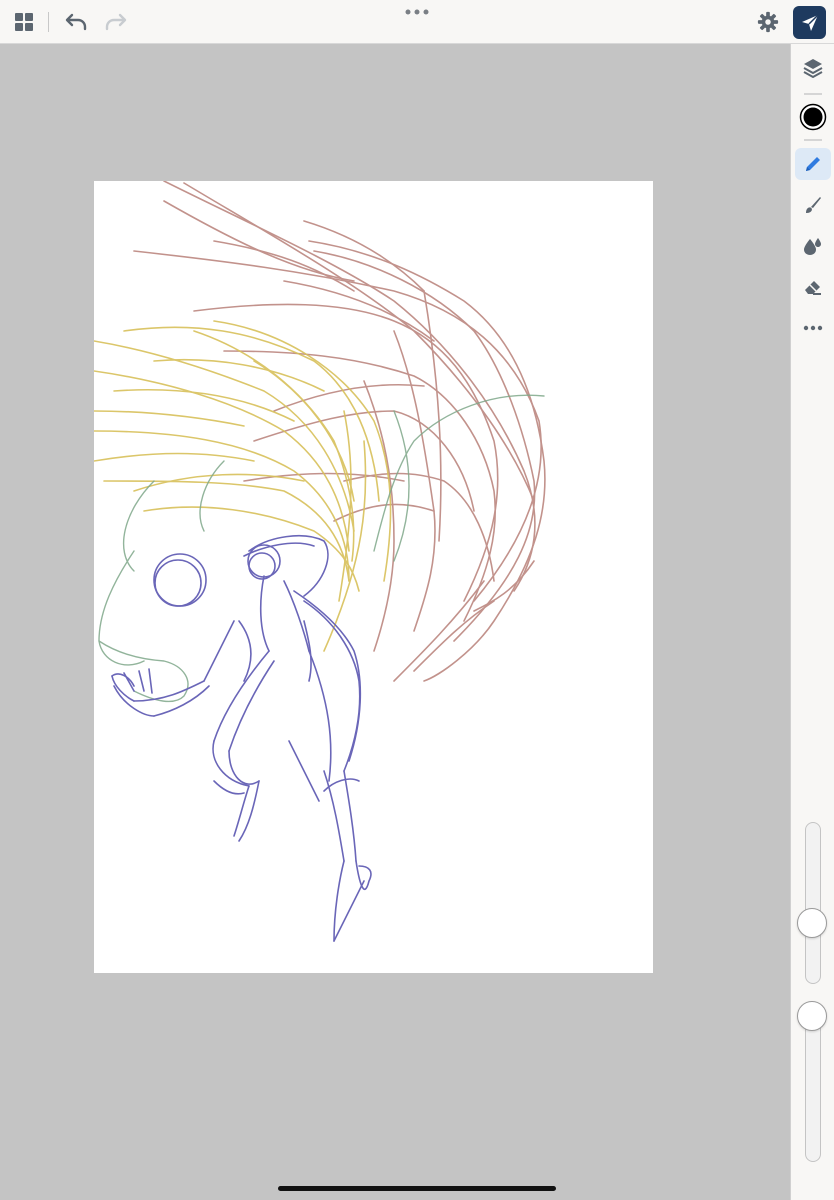  What do you see at coordinates (768, 22) in the screenshot?
I see `gear-icon` at bounding box center [768, 22].